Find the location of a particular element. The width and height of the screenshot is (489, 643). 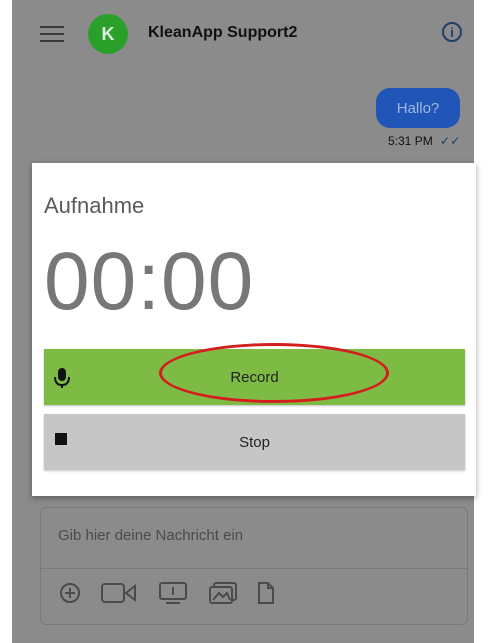

chat-title: KleanApp Support2 is located at coordinates (223, 32).